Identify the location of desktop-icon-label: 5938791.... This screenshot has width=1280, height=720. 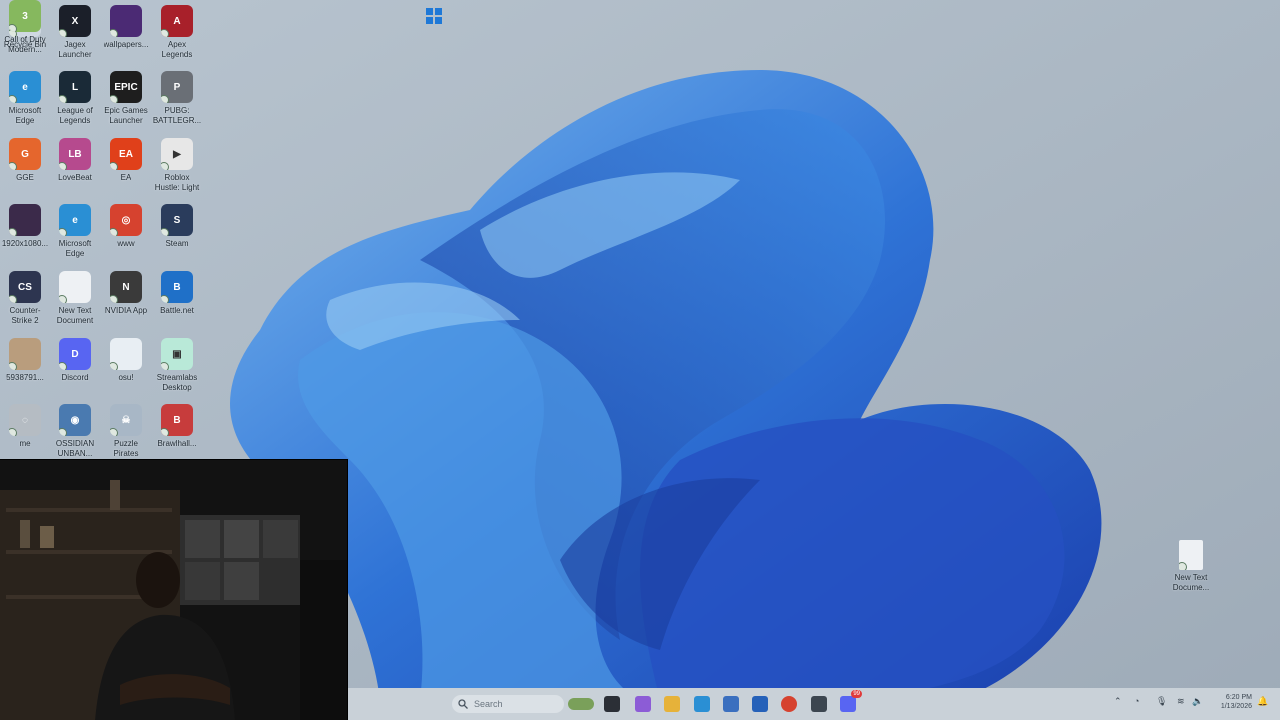
(25, 377).